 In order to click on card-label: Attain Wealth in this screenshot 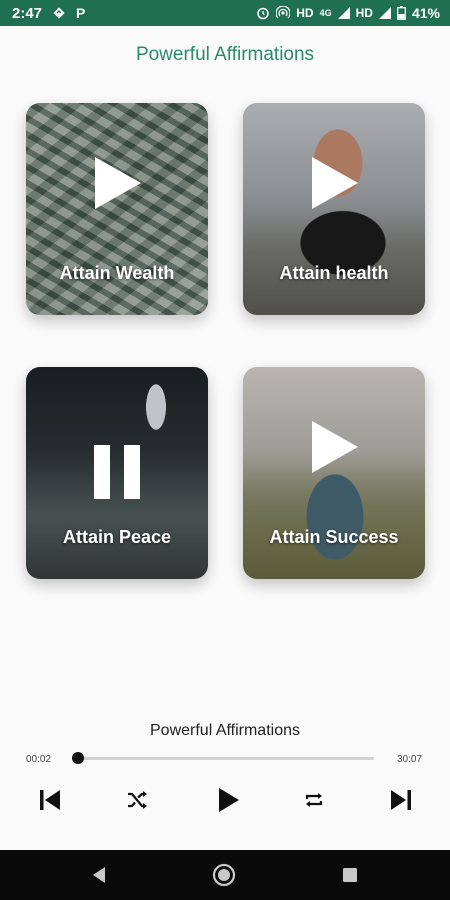, I will do `click(117, 273)`.